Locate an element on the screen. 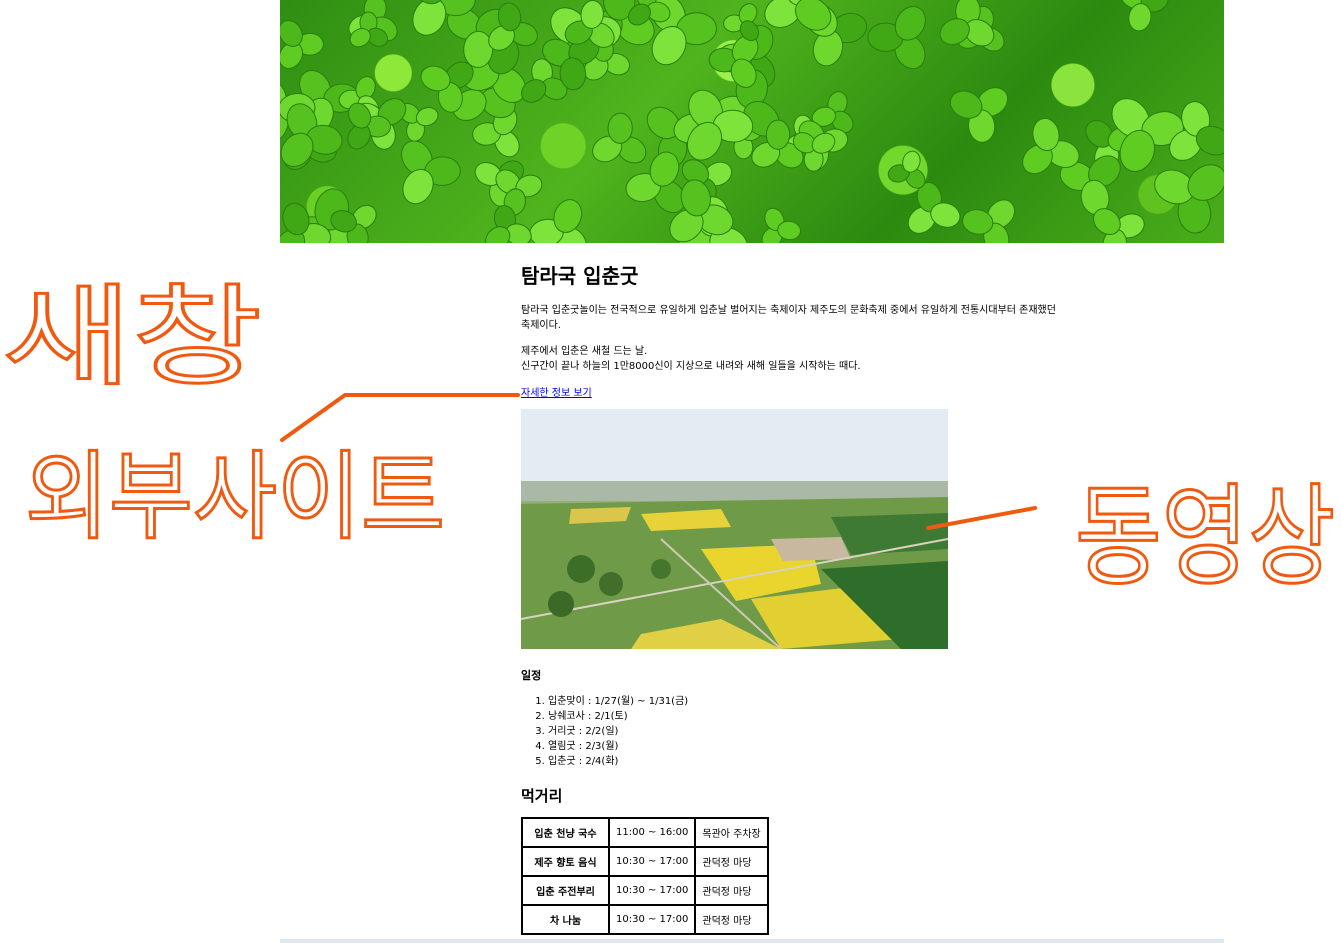  schedule-item: 낭쉐코사 : 2/1(토) is located at coordinates (618, 716).